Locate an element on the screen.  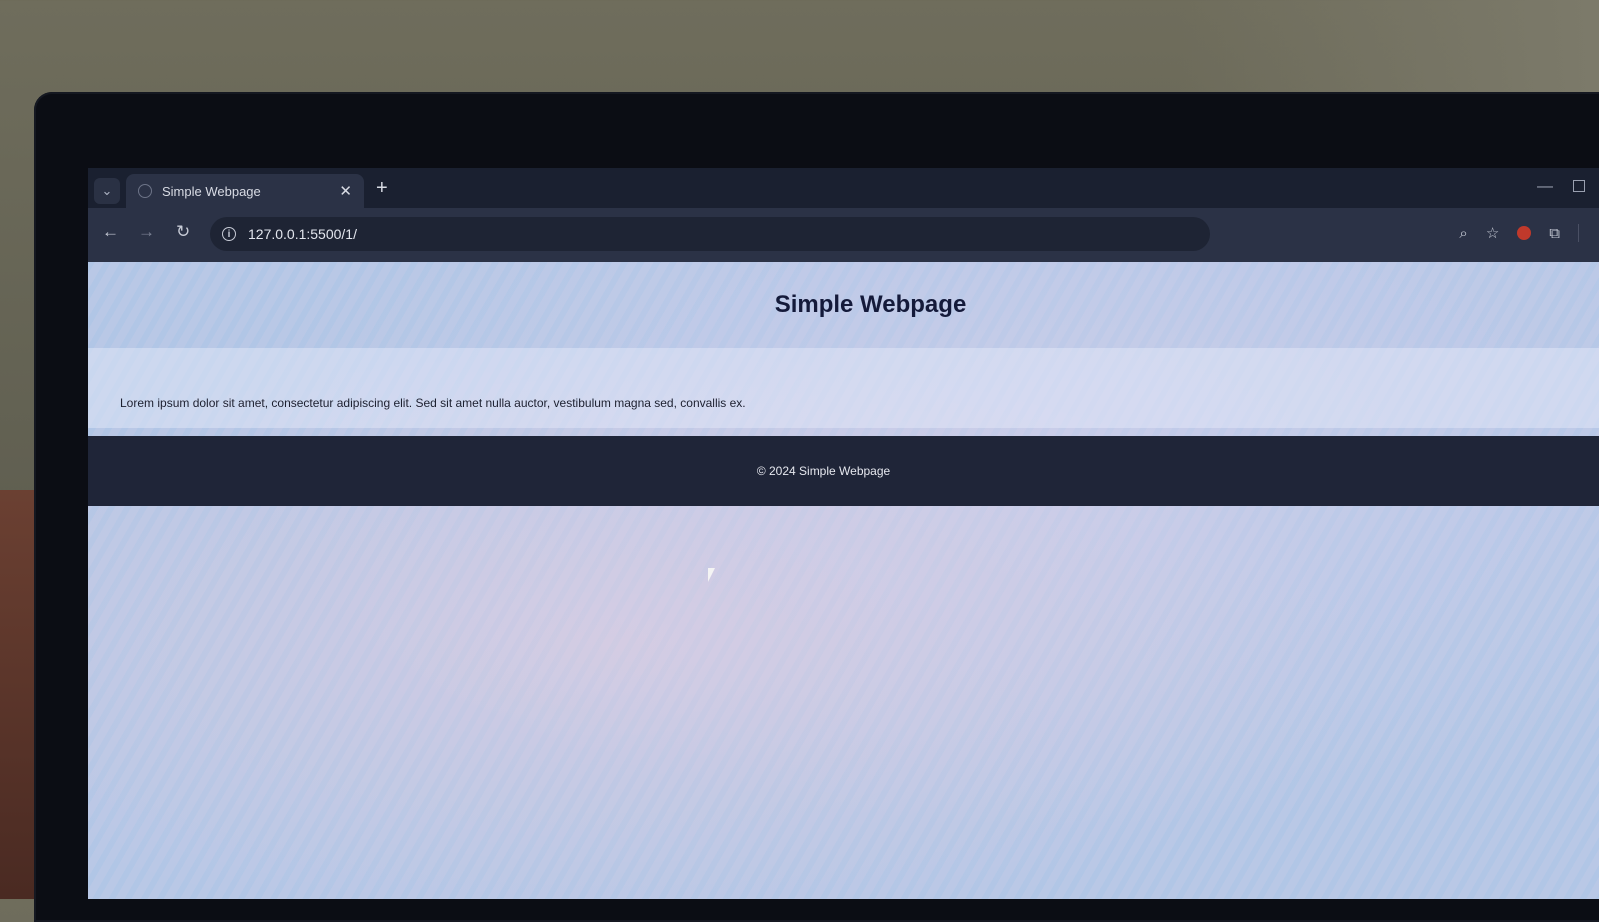
address-bar: i 127.0.0.1:5500/1/ is located at coordinates (710, 234).